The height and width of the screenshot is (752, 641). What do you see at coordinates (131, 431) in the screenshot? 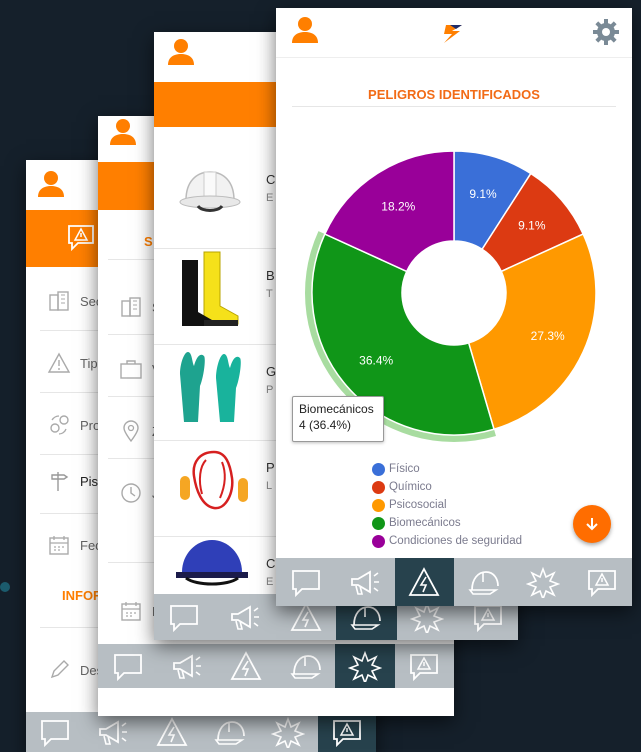
I see `location-icon` at bounding box center [131, 431].